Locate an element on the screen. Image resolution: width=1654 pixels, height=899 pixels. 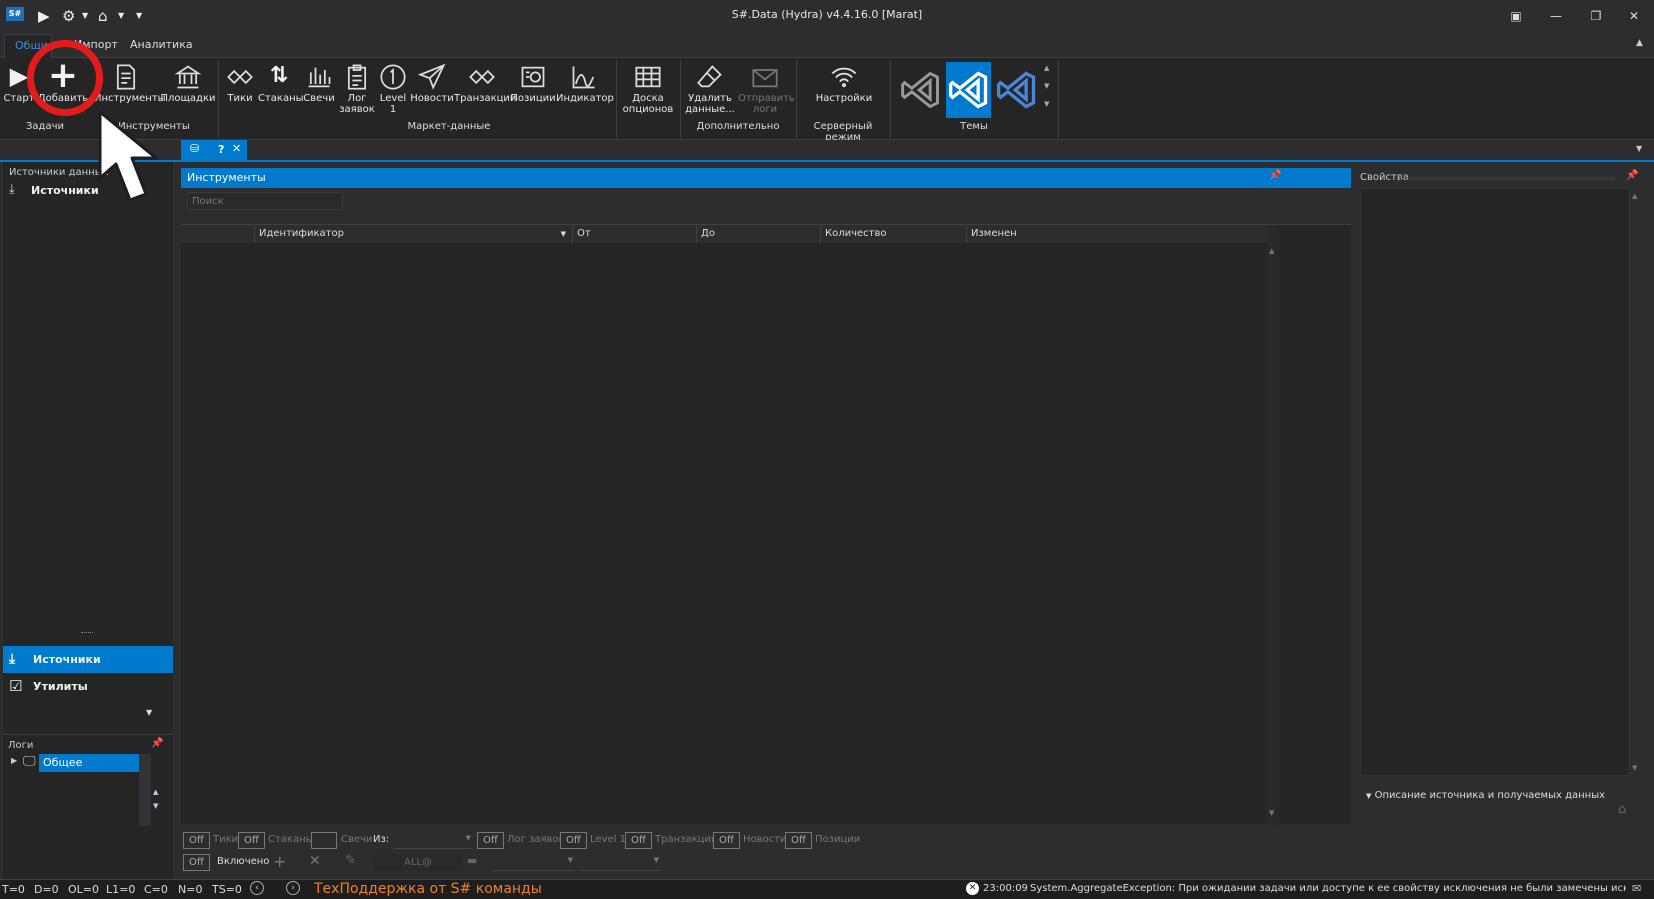
from-dropdown: ▼ is located at coordinates (433, 840).